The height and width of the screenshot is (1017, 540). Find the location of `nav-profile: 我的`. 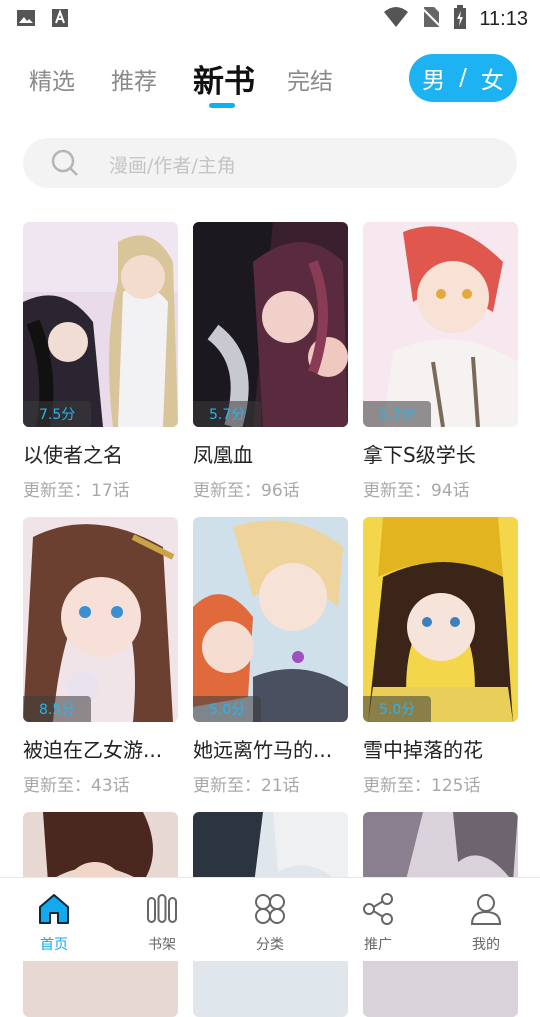

nav-profile: 我的 is located at coordinates (486, 923).